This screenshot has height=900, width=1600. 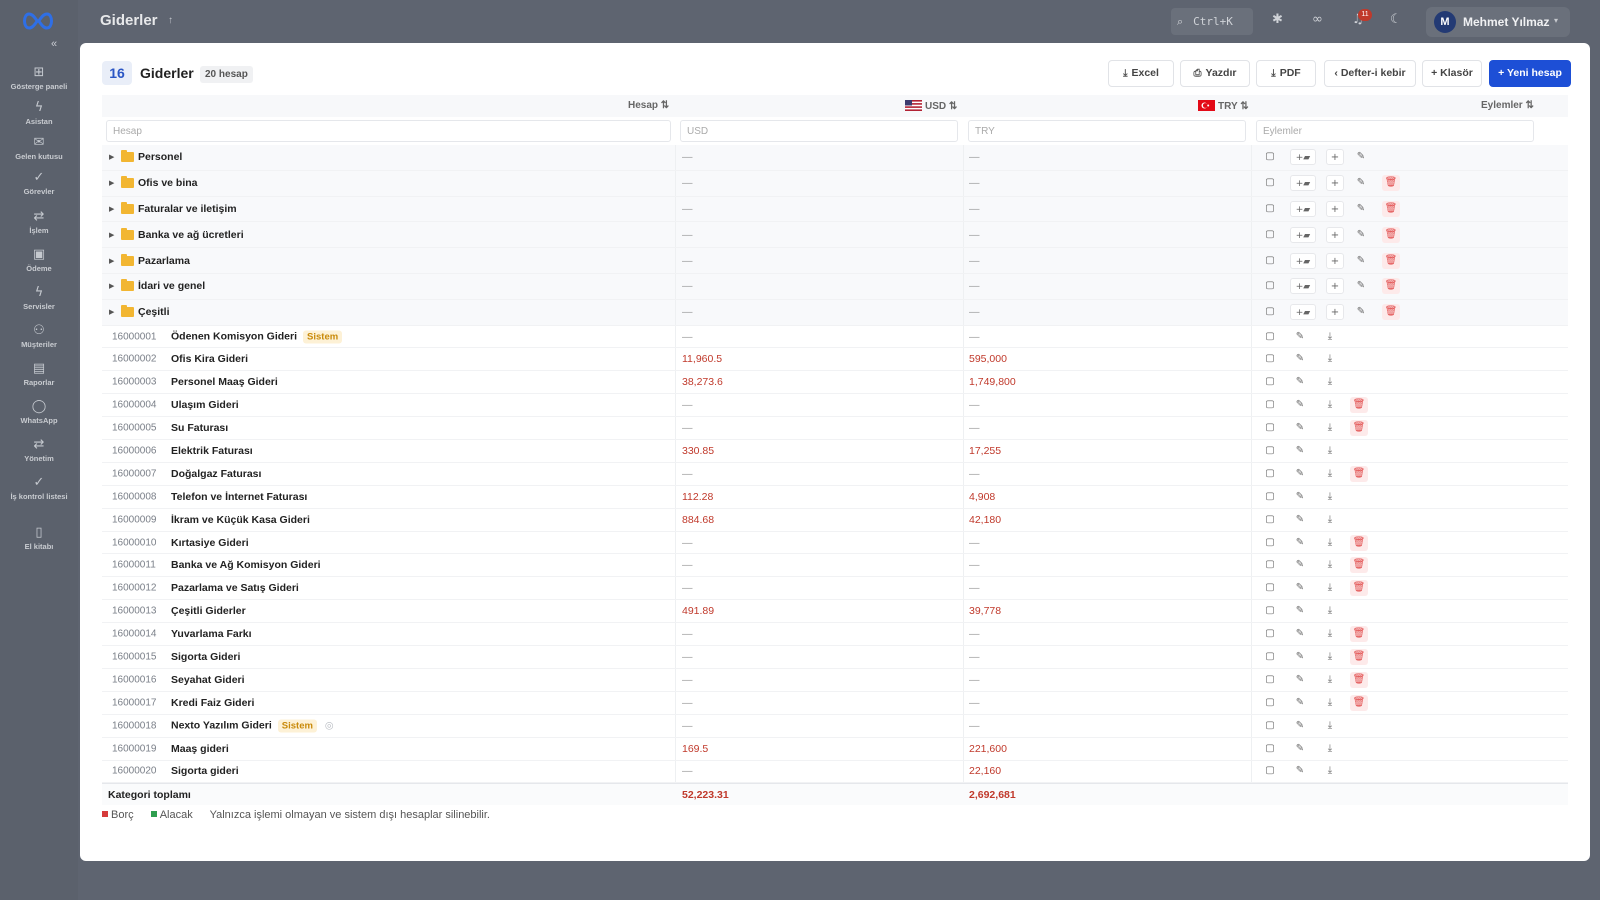 What do you see at coordinates (835, 261) in the screenshot?
I see `folder-row: ▶ Pazarlama — — ▢ +▰ + ✎ 🗑` at bounding box center [835, 261].